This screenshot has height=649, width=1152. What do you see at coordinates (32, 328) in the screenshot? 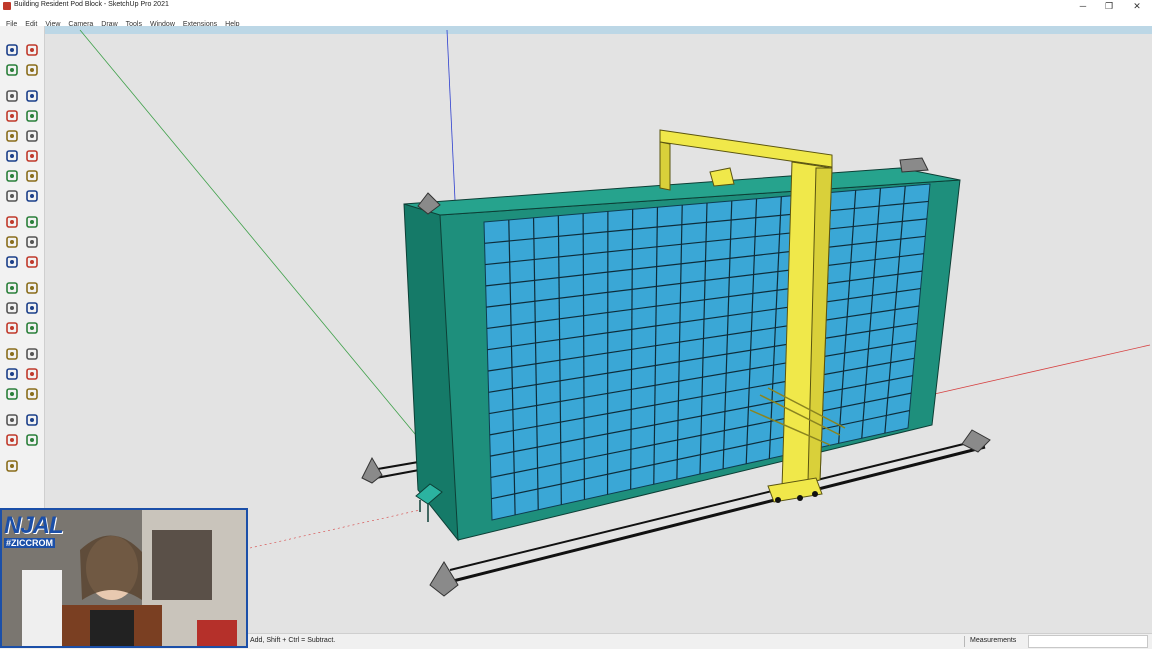
I see `zoom-icon` at bounding box center [32, 328].